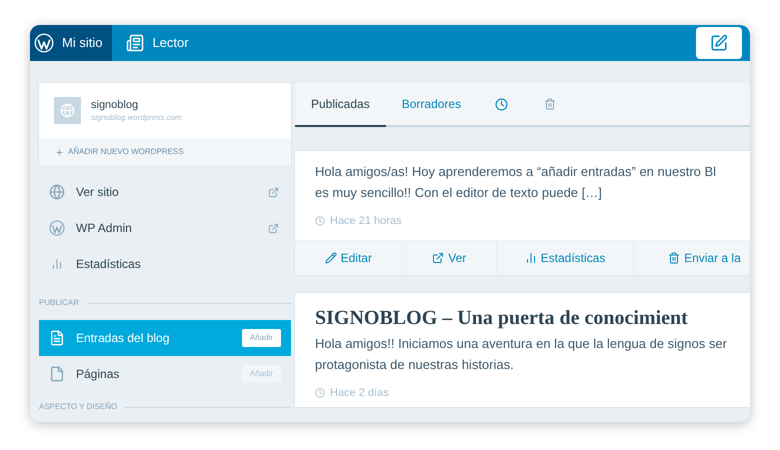  What do you see at coordinates (522, 317) in the screenshot?
I see `post-title: SIGNOBLOG – Una puerta de conocimient` at bounding box center [522, 317].